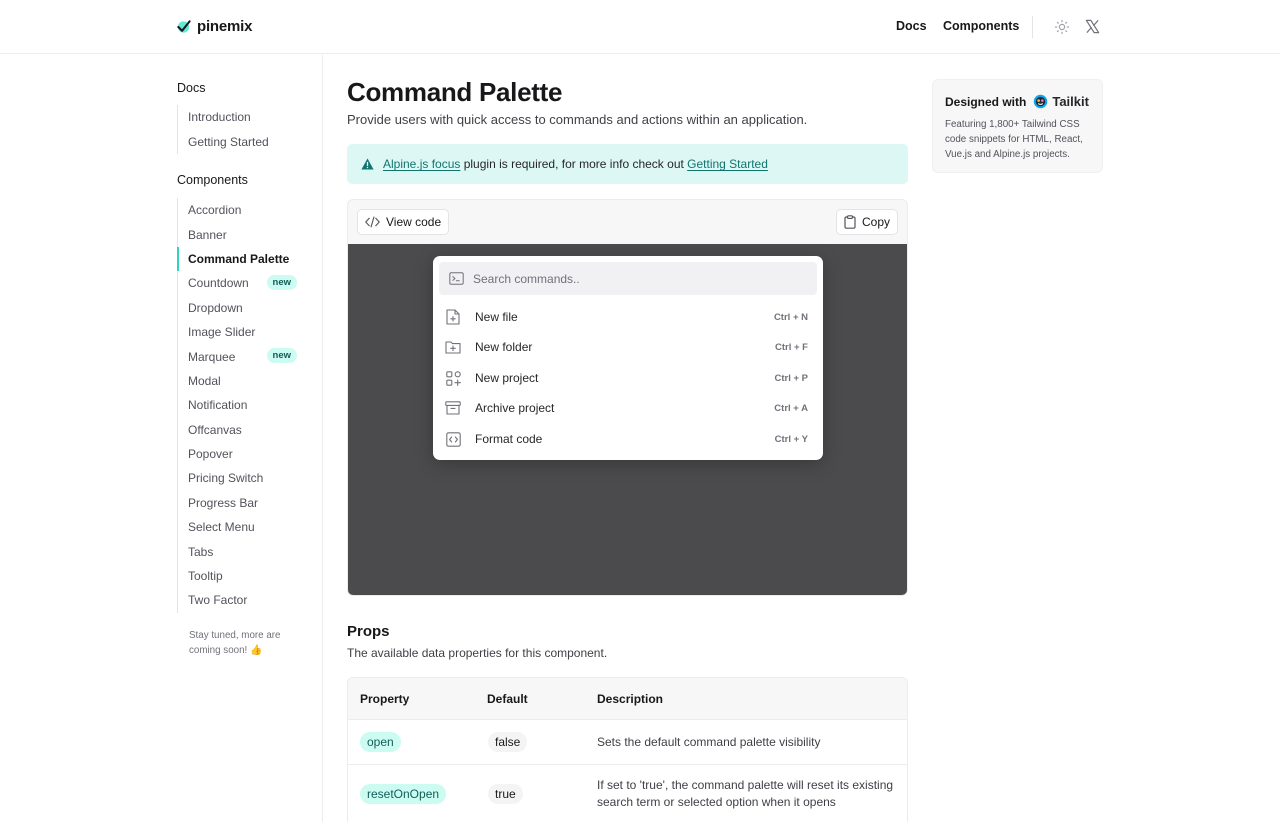 The image size is (1280, 822). I want to click on sidebar-item-countdown: Countdown new, so click(238, 283).